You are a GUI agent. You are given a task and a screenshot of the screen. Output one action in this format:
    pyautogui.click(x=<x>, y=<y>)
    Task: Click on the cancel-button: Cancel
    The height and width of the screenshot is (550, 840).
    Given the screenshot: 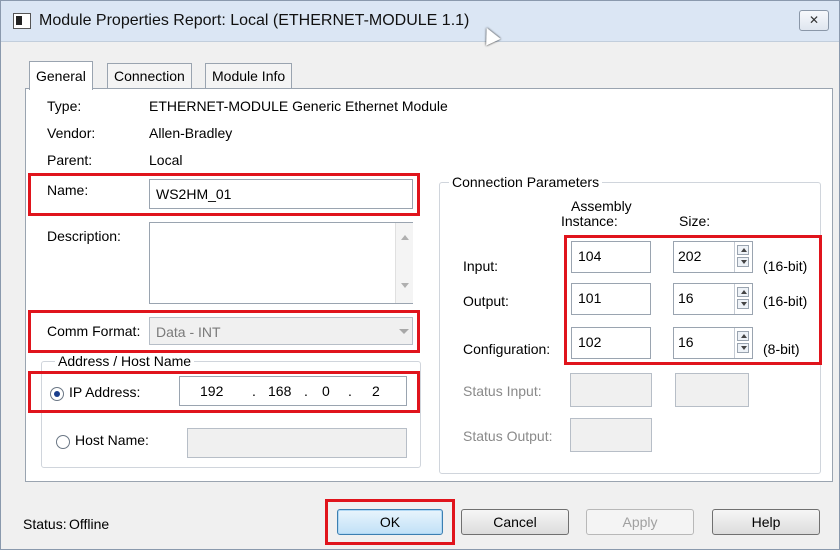 What is the action you would take?
    pyautogui.click(x=515, y=522)
    